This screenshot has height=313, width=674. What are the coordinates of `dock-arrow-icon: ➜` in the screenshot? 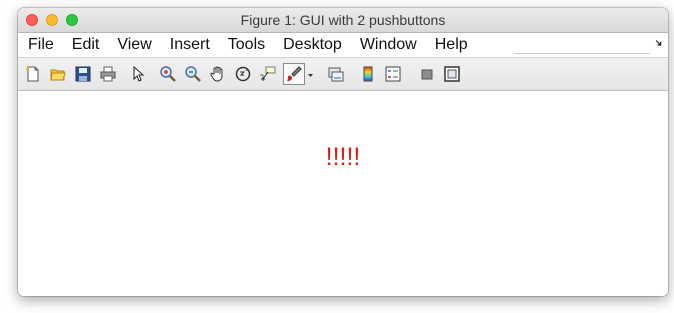 It's located at (658, 44).